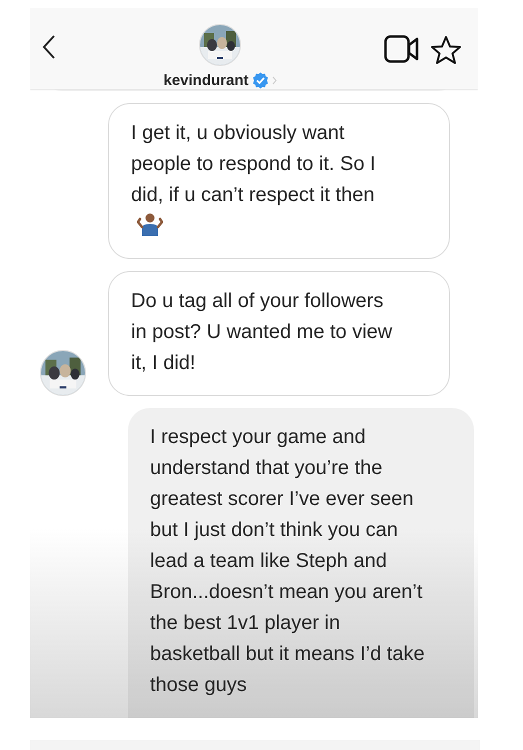 The image size is (523, 750). Describe the element at coordinates (261, 332) in the screenshot. I see `message-text: Do u tag all of your followers in post? U wanted me to view it, I did!` at that location.